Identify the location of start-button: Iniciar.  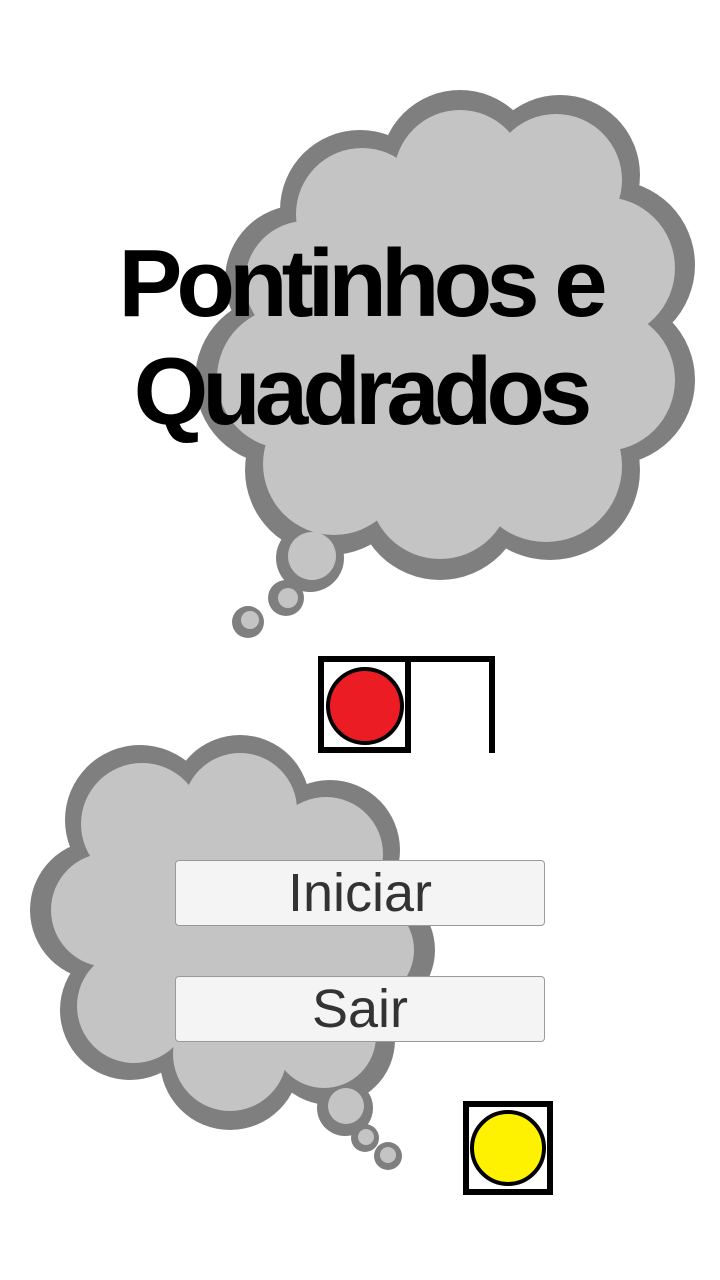
(360, 893).